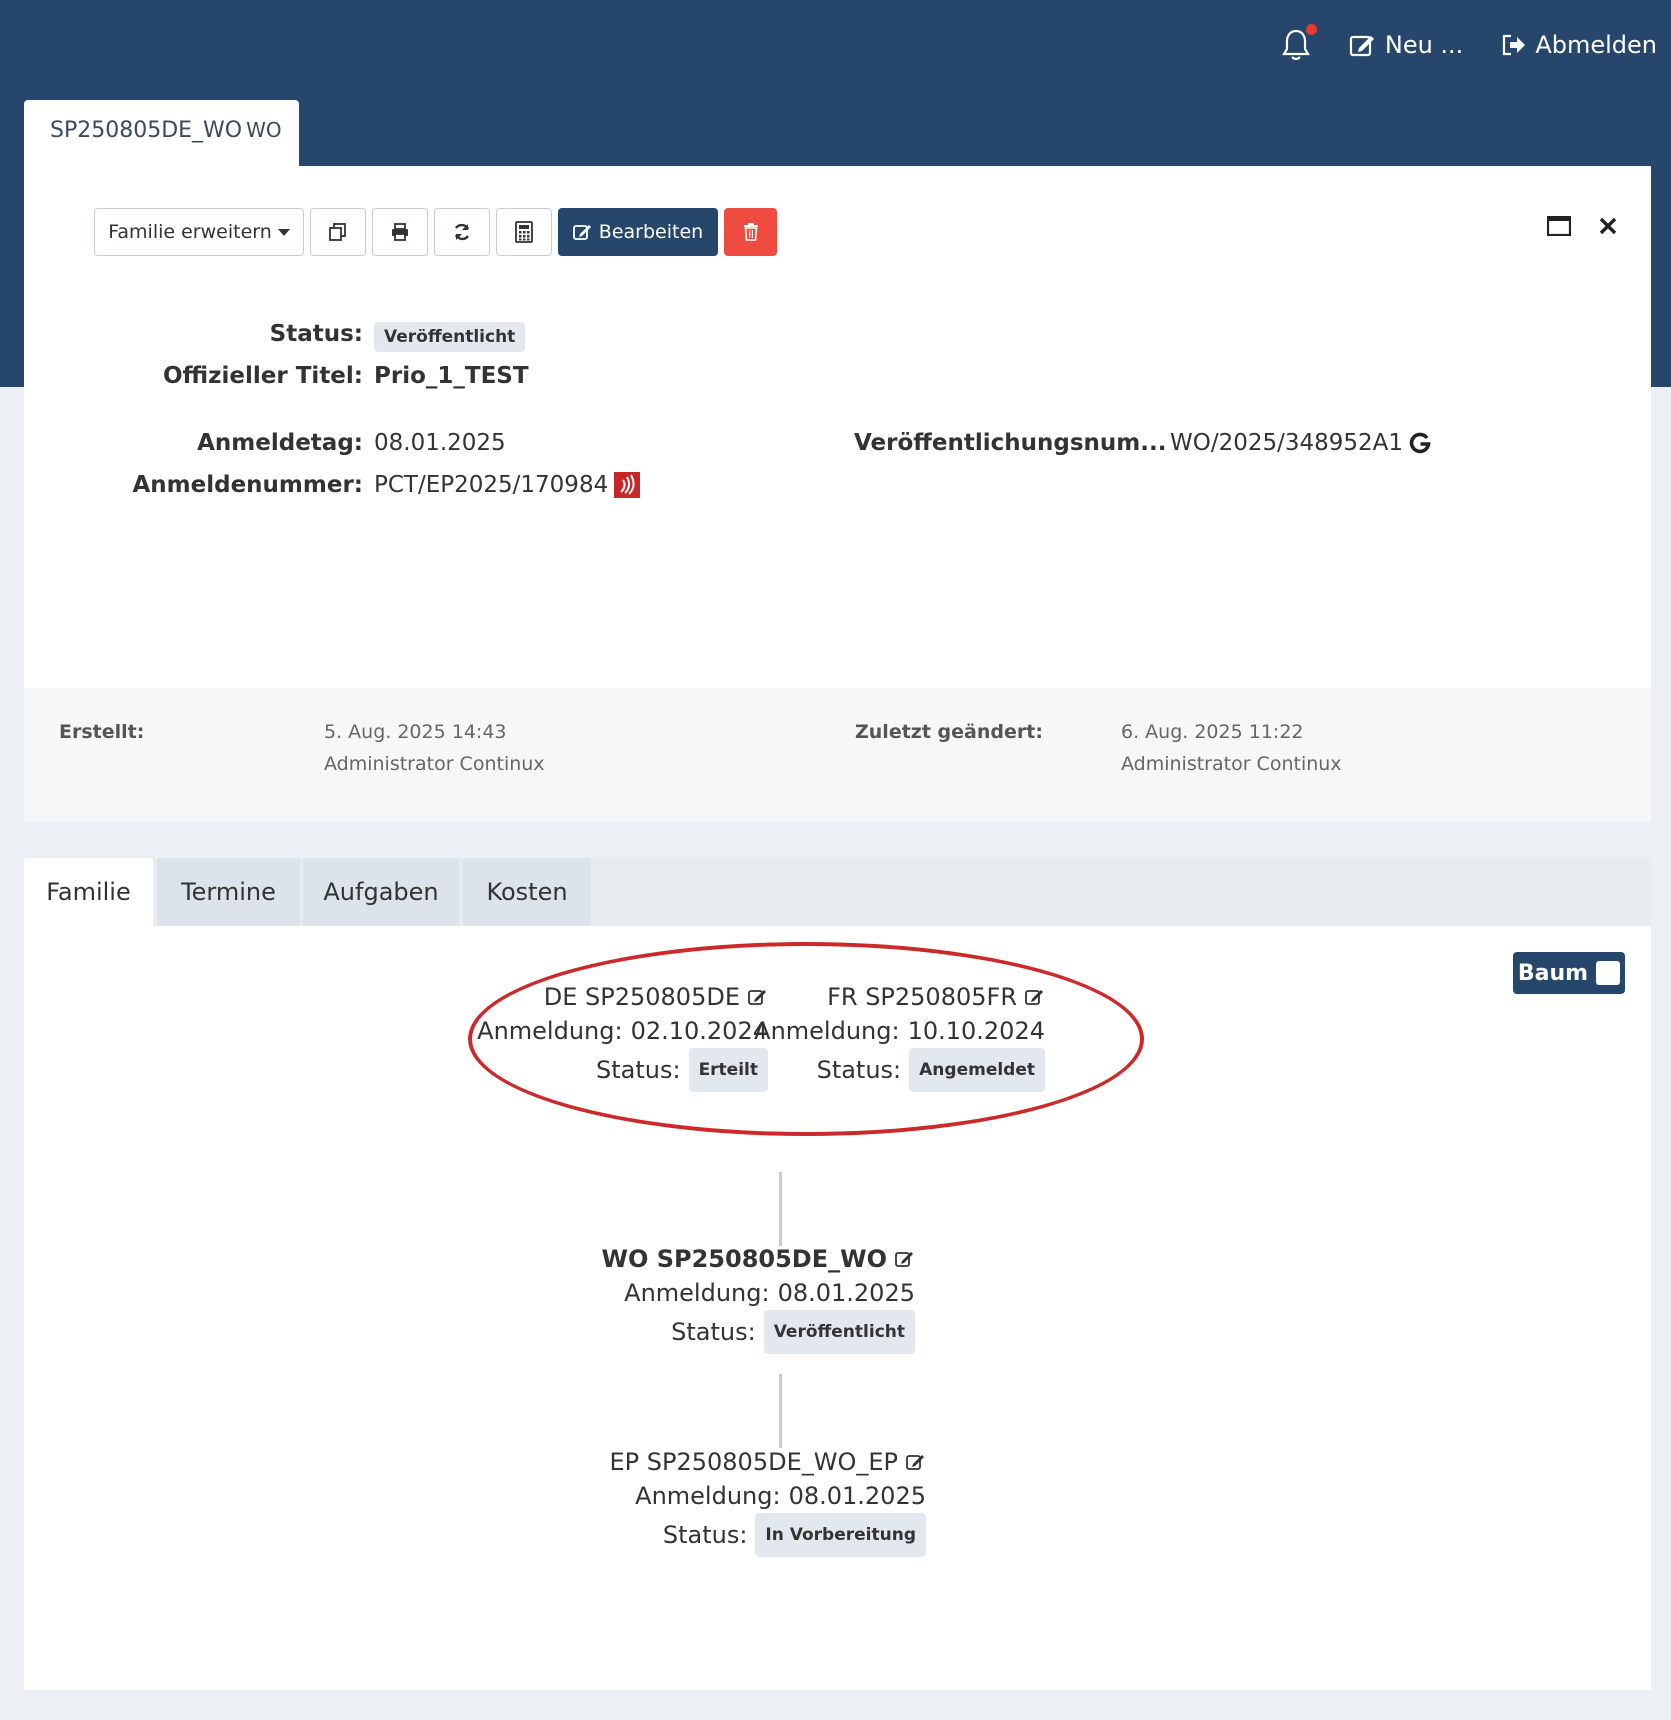  I want to click on family-node-status: Status: Veröffentlicht, so click(758, 1332).